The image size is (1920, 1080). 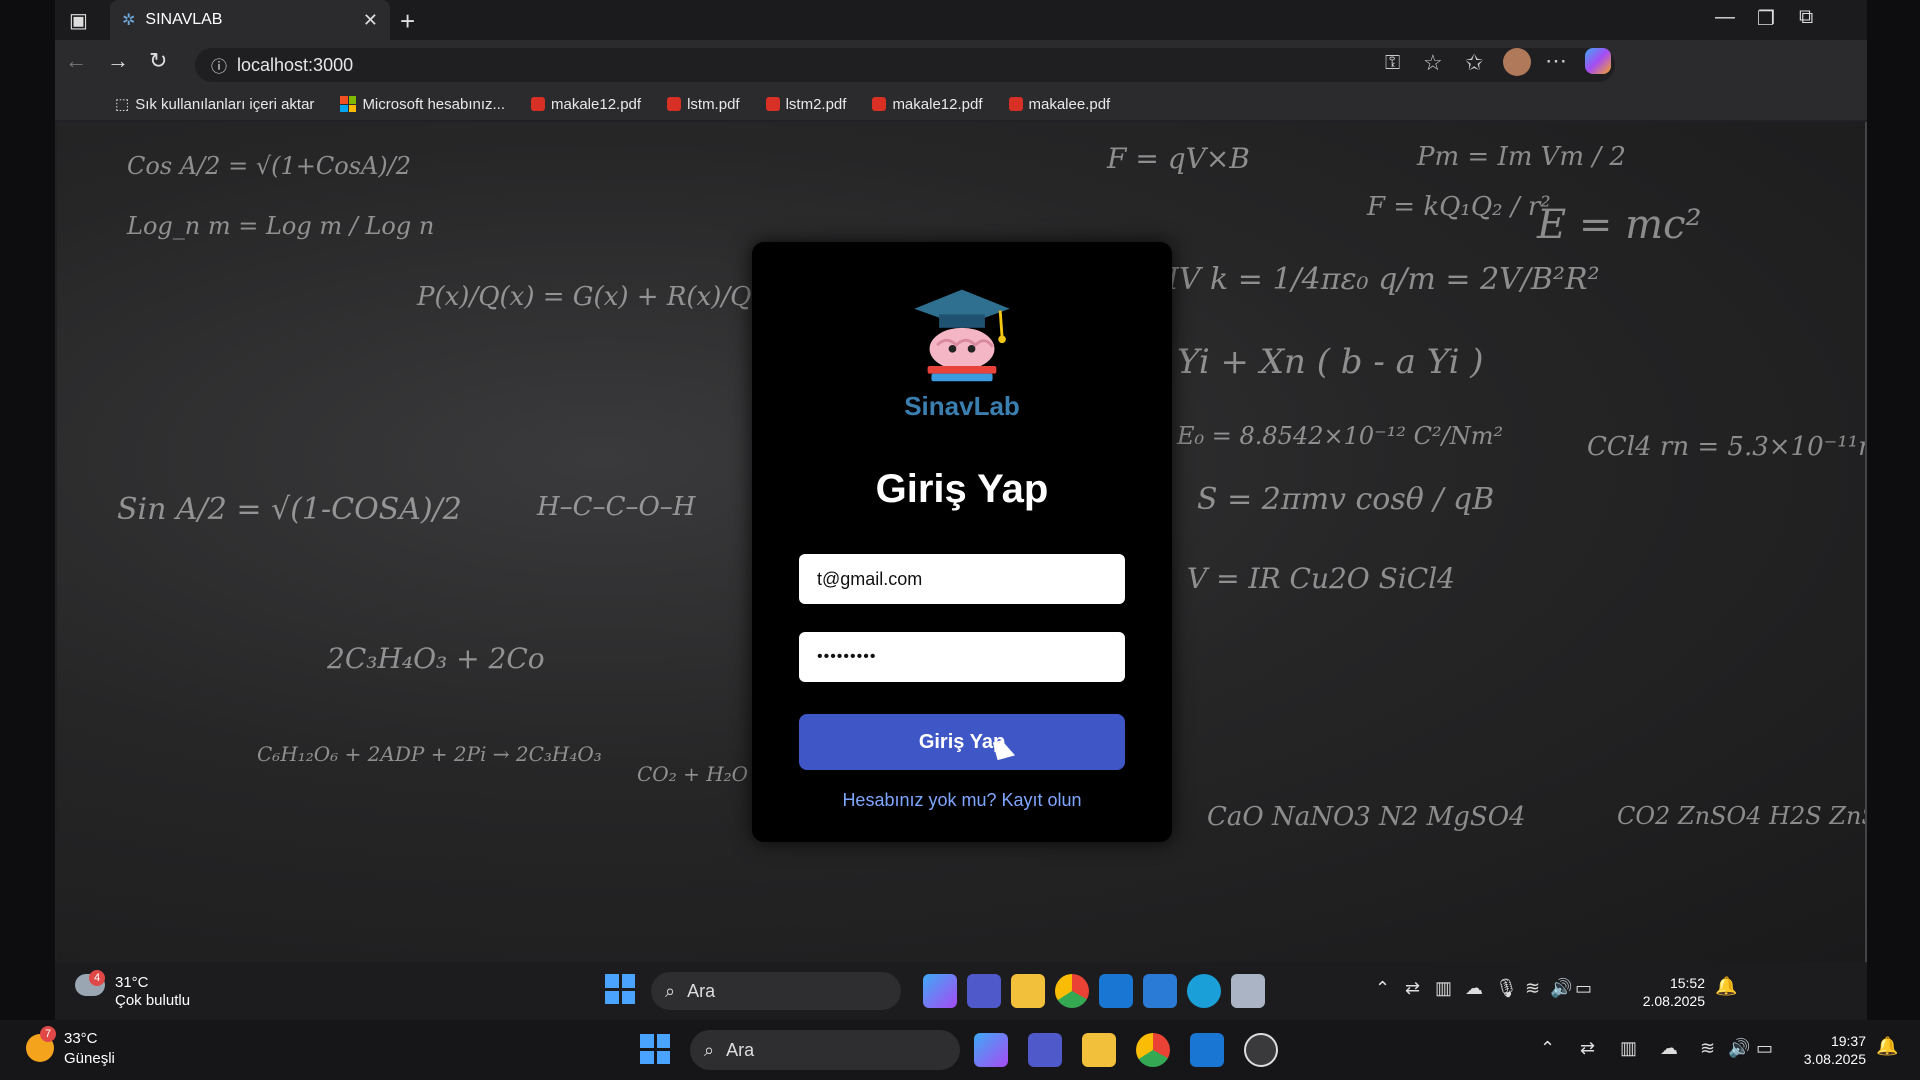 What do you see at coordinates (370, 20) in the screenshot?
I see `close-tab-icon: ✕` at bounding box center [370, 20].